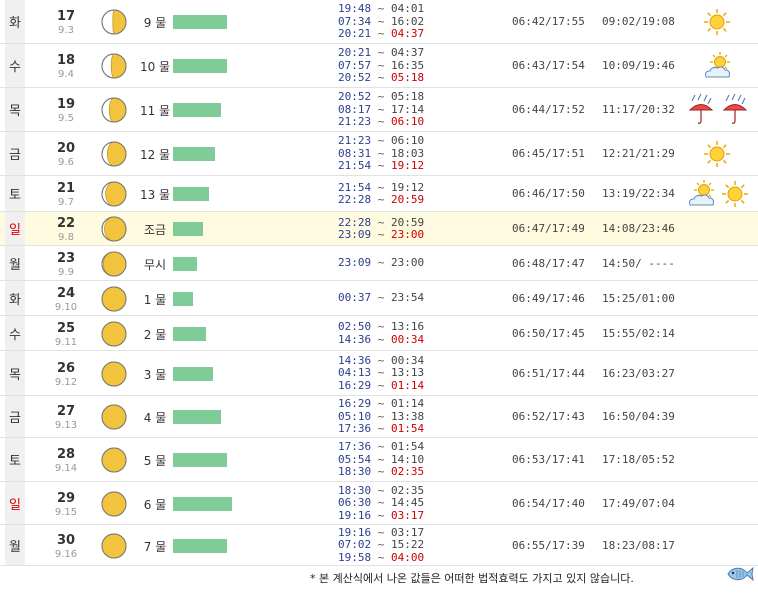 Image resolution: width=758 pixels, height=593 pixels. I want to click on low-tide-time: 04:00, so click(408, 557).